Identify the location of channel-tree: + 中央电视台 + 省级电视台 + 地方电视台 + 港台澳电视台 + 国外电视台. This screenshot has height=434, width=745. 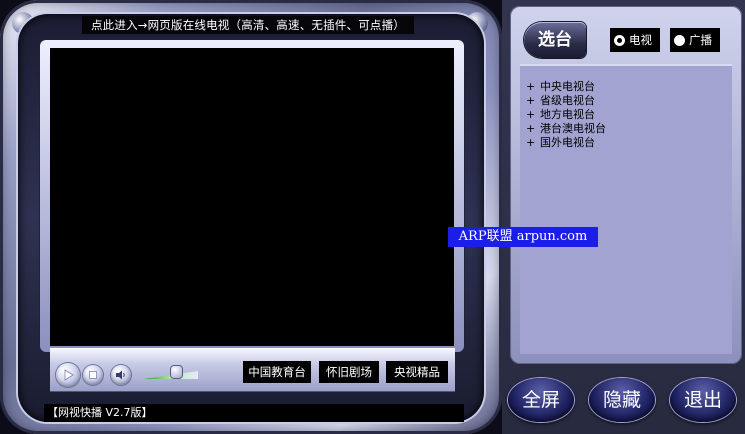
(566, 115).